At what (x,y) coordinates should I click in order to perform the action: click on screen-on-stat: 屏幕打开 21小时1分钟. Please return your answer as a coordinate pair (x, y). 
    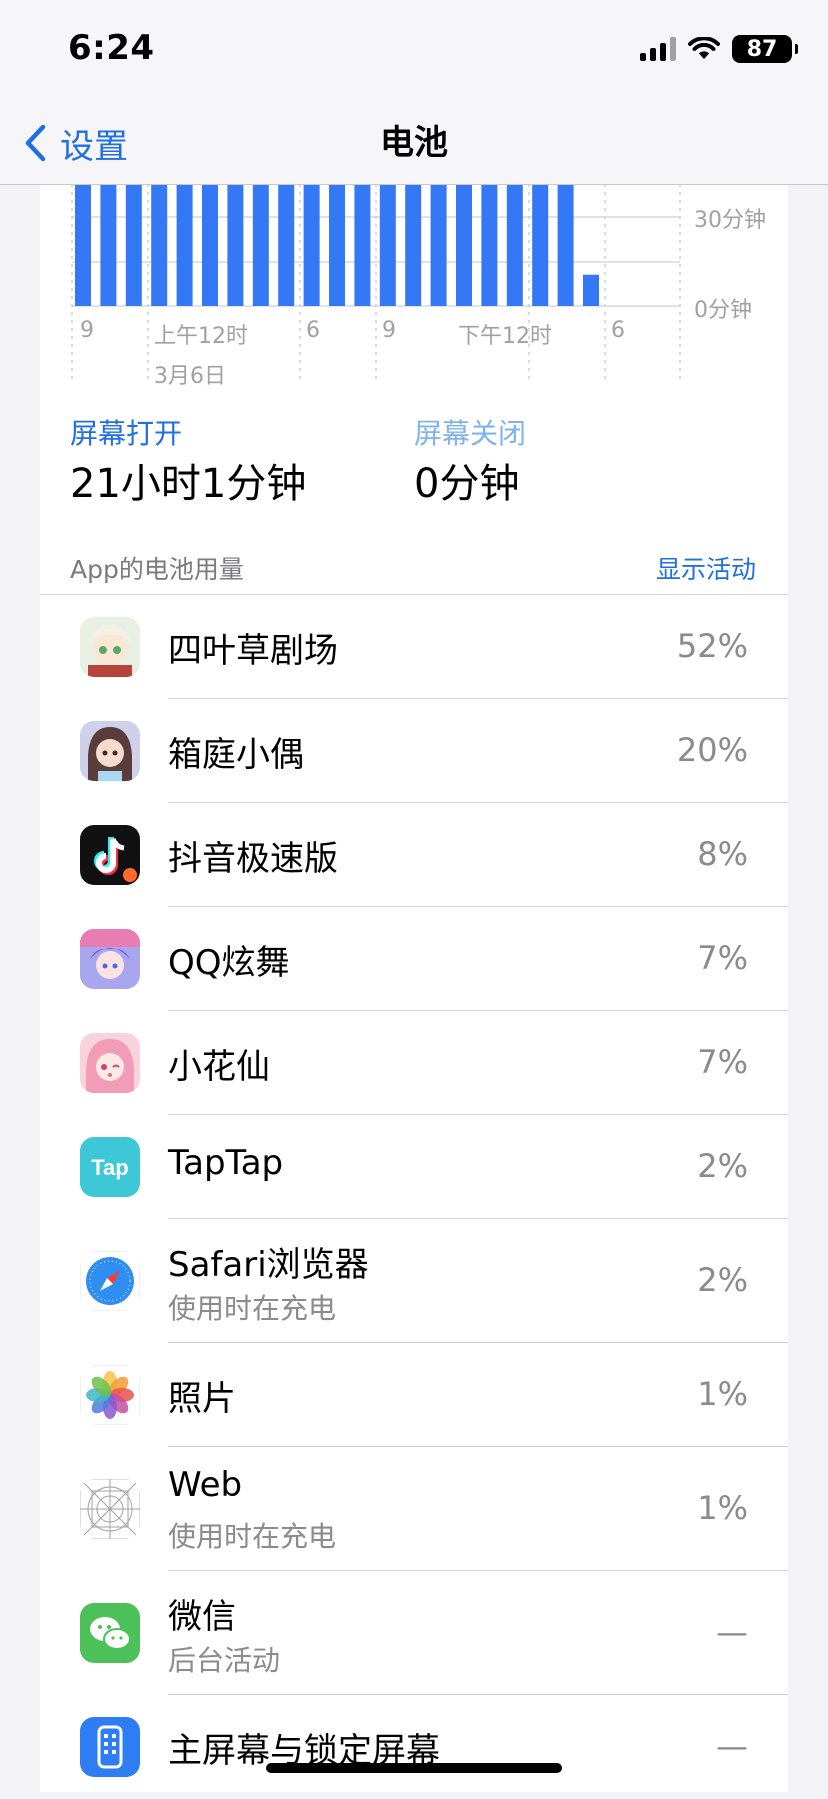
    Looking at the image, I should click on (188, 463).